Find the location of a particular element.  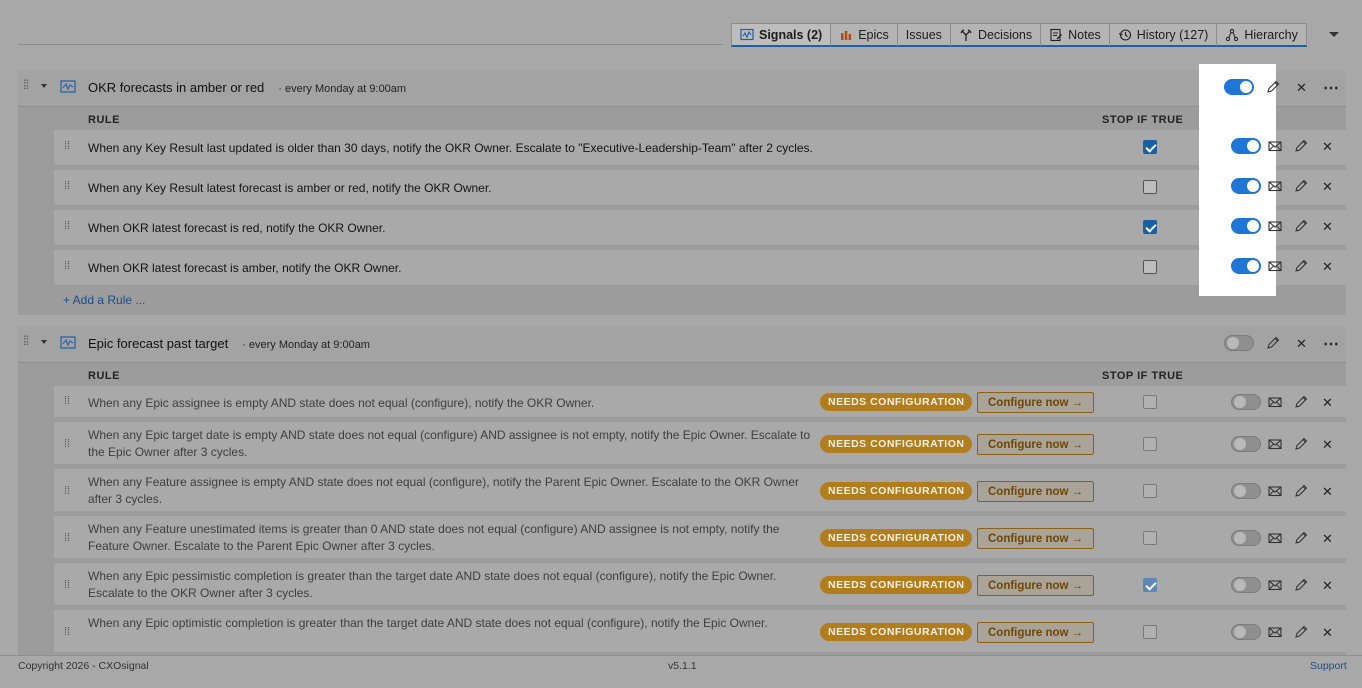

tab-signals: Signals (2) is located at coordinates (781, 35).